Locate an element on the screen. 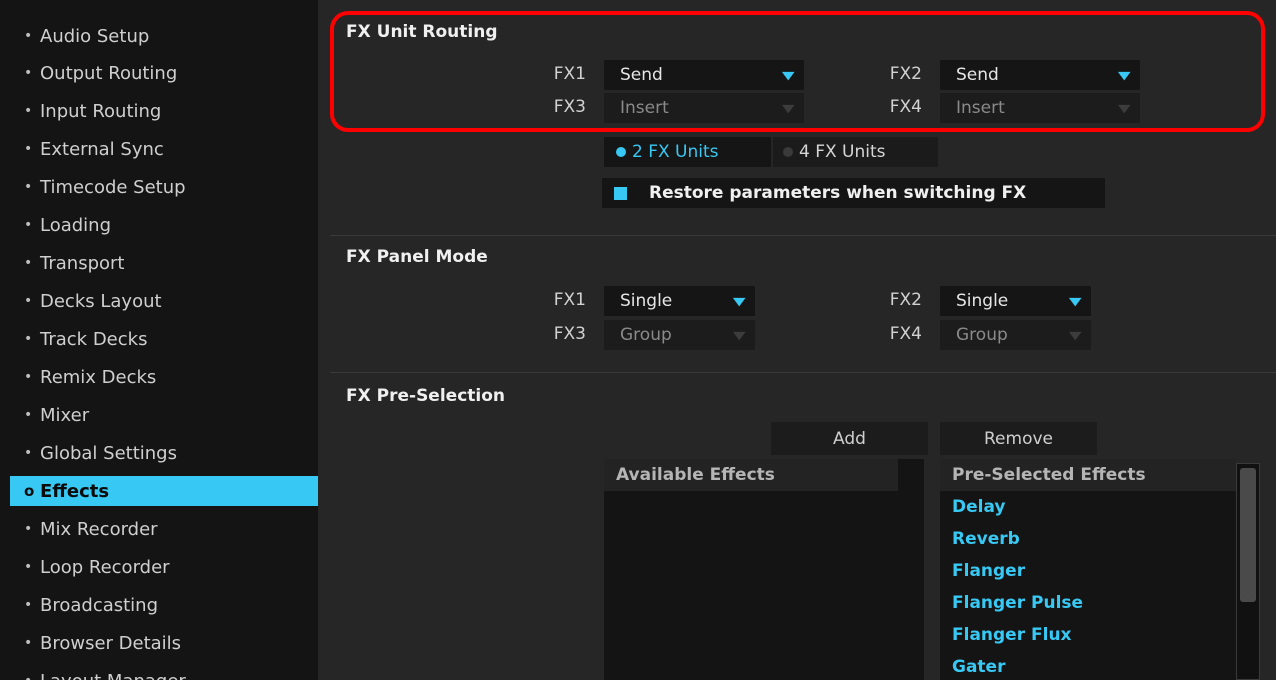  panel-fx1-dropdown: Single ▼ is located at coordinates (679, 301).